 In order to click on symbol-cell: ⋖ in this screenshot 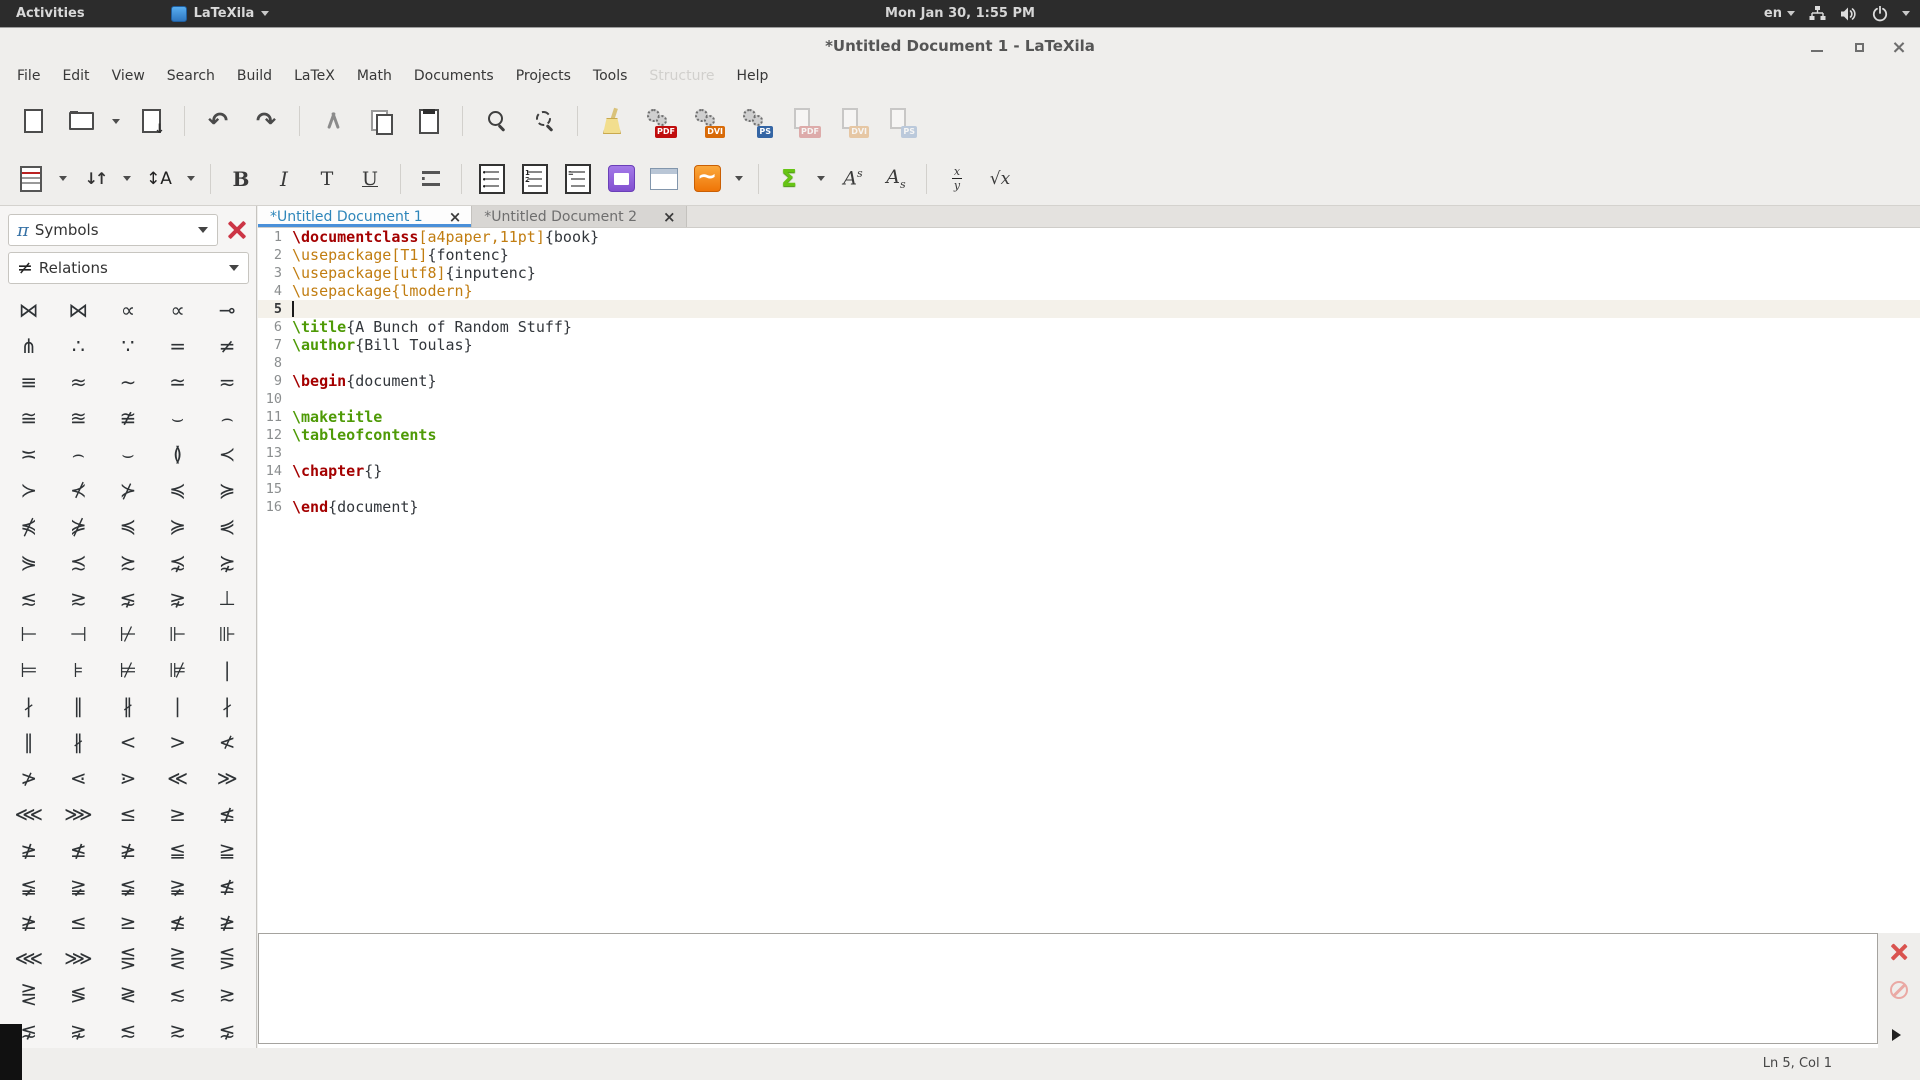, I will do `click(79, 778)`.